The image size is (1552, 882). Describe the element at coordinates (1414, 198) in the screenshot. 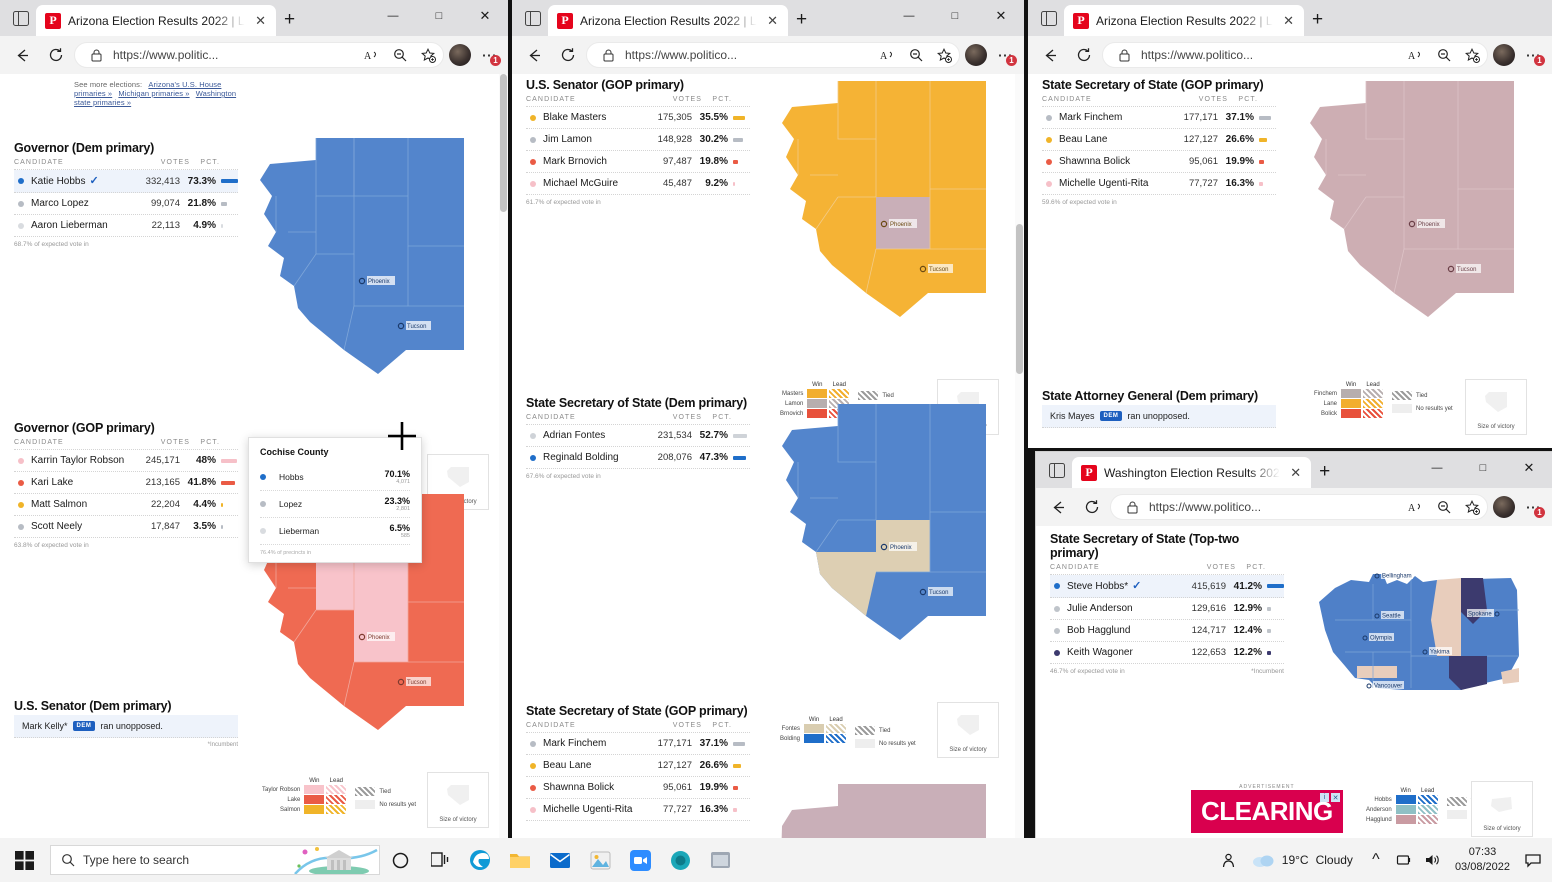

I see `arizona-map-sos-gop: Phoenix Tucson` at that location.